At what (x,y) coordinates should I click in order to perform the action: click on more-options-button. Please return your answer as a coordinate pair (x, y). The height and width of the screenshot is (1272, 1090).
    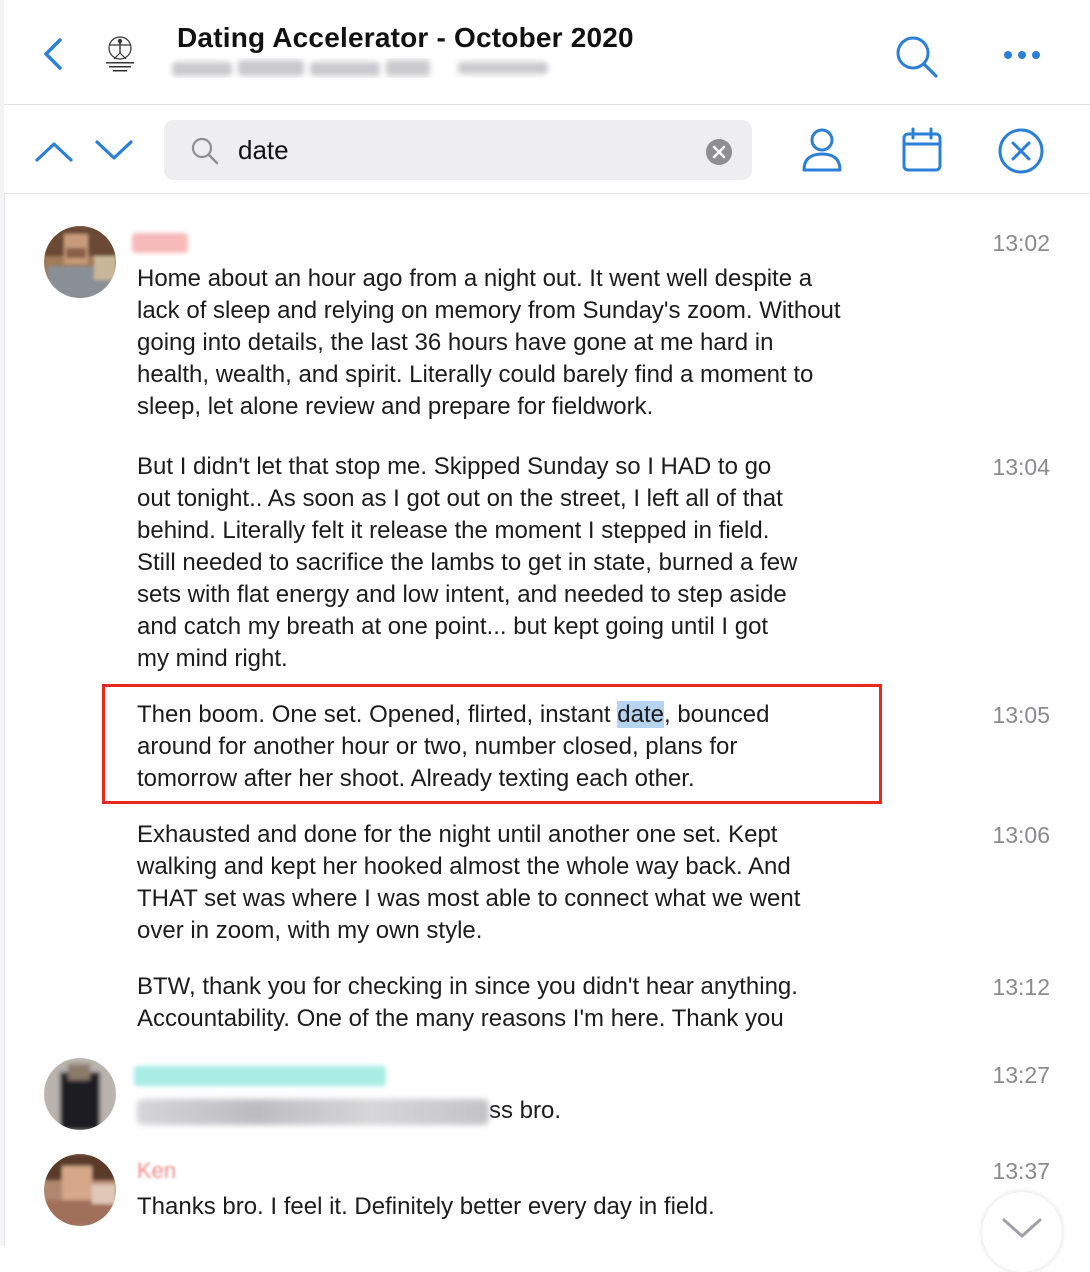
    Looking at the image, I should click on (1022, 55).